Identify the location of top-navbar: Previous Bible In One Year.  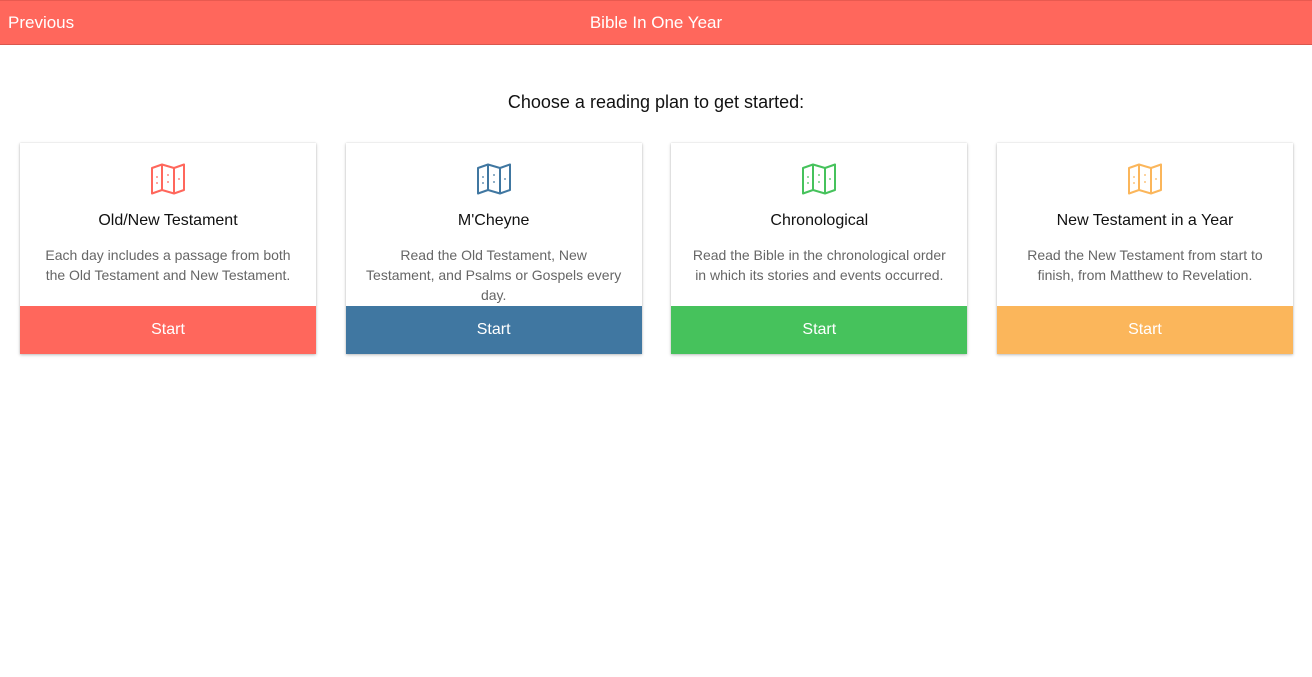
(656, 22).